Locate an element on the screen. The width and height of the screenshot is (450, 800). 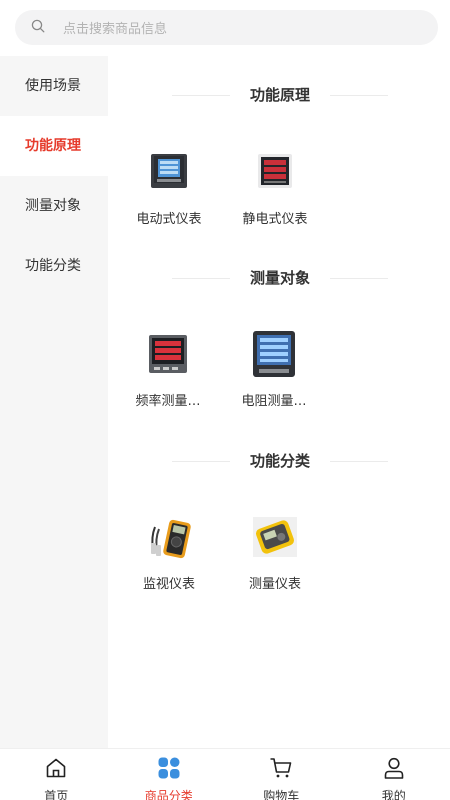
sidebar-item-measurement-object: 测量对象 is located at coordinates (54, 206).